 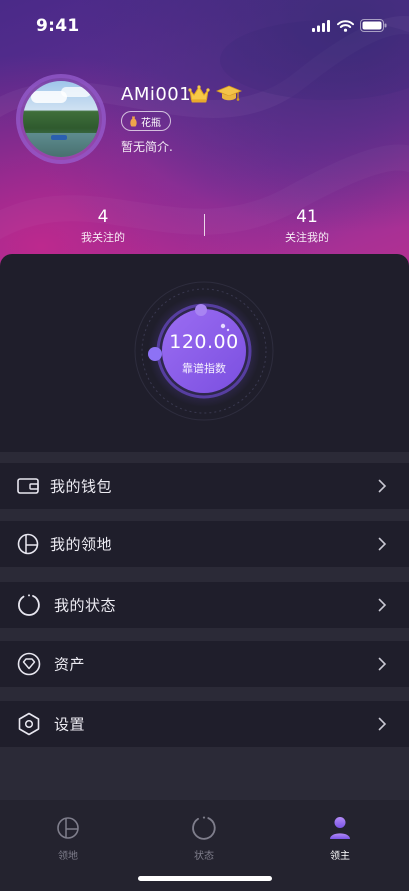 What do you see at coordinates (204, 486) in the screenshot?
I see `menu-item-wallet: 我的钱包` at bounding box center [204, 486].